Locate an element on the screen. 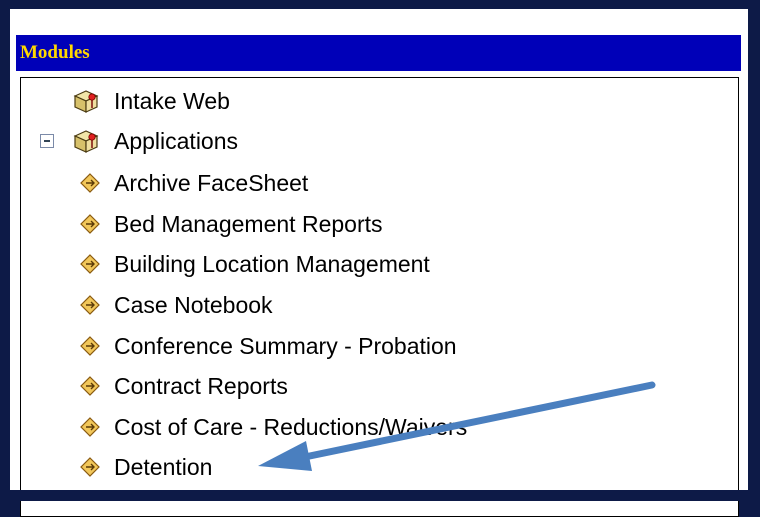  tree-item-bed-management-reports: Bed Management Reports is located at coordinates (231, 224).